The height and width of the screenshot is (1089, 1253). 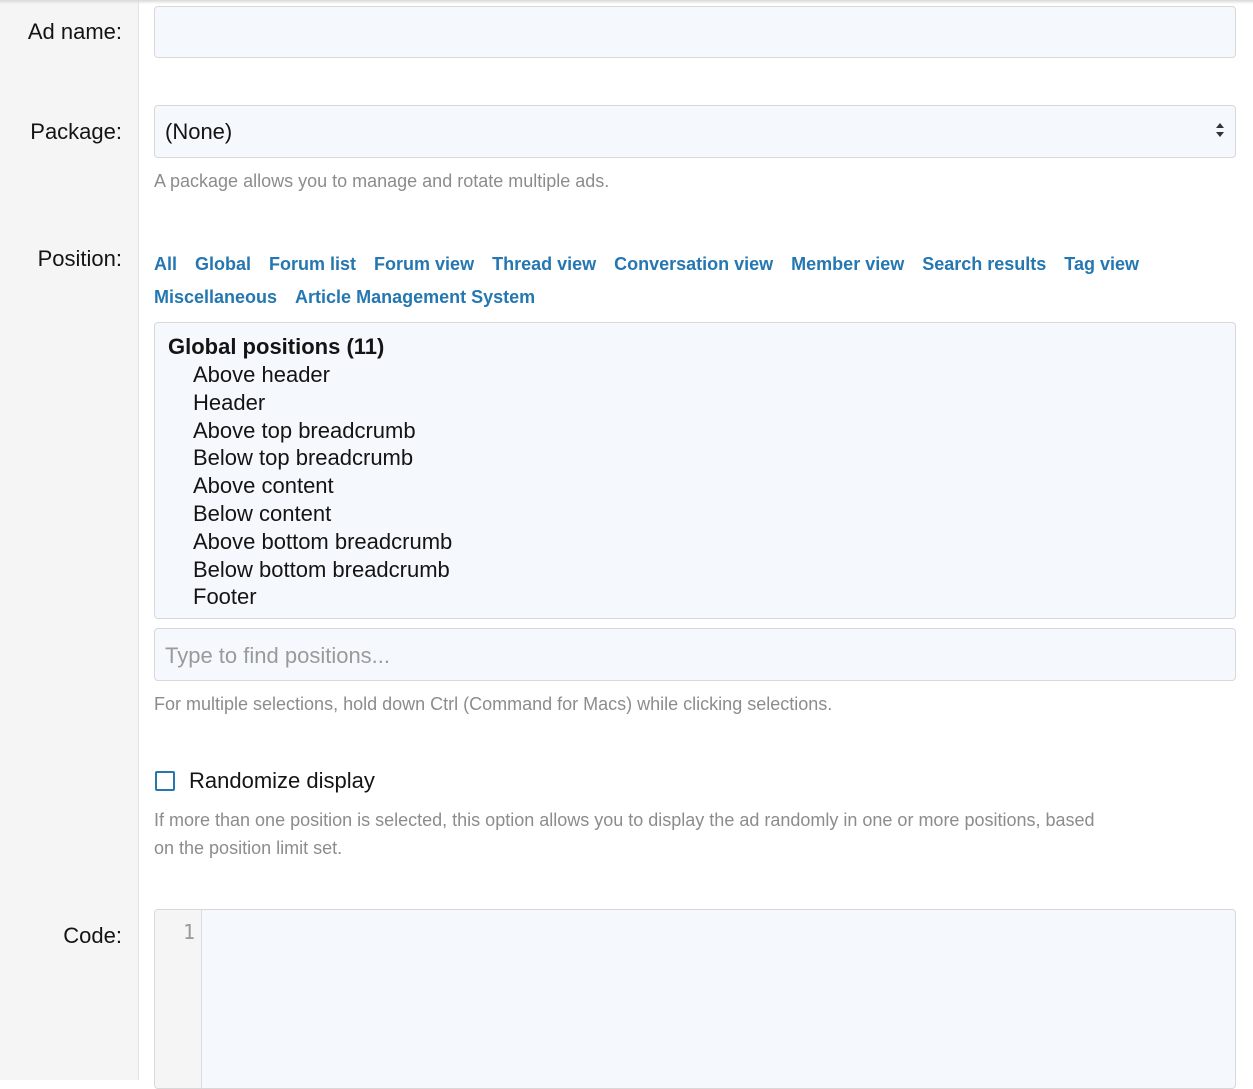 I want to click on top-edge-shadow, so click(x=626, y=2).